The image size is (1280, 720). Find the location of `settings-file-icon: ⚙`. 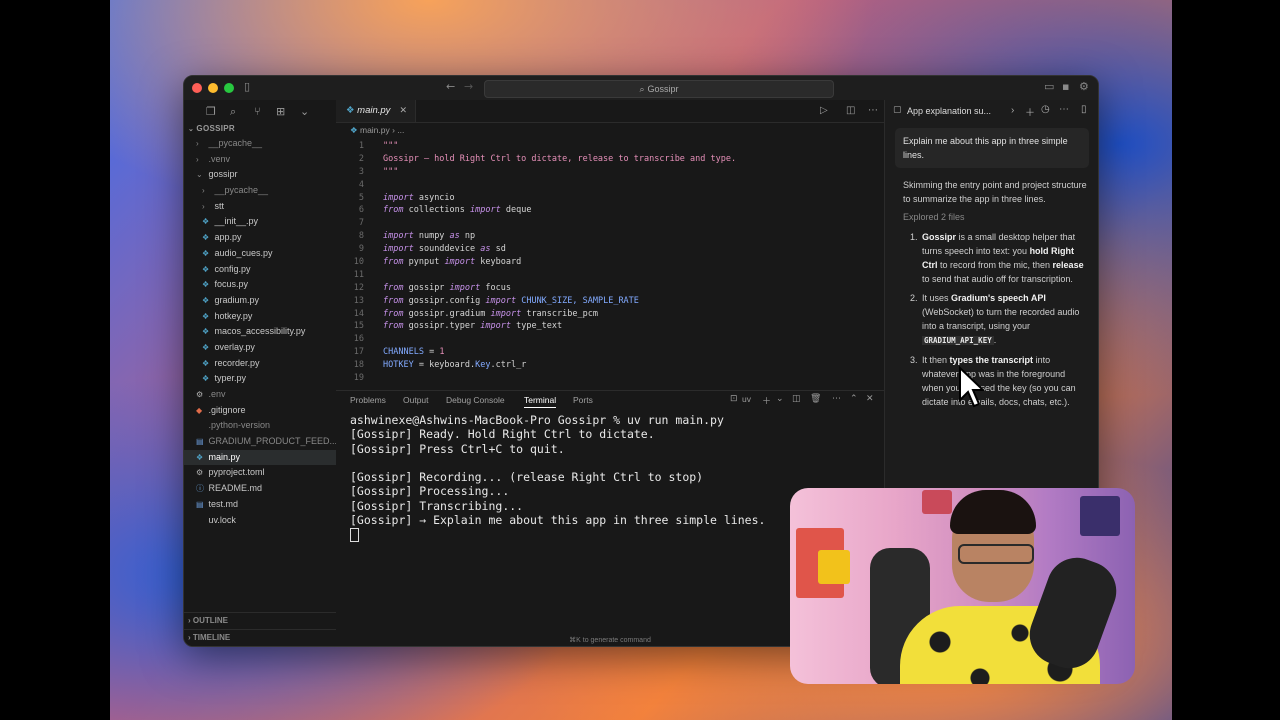

settings-file-icon: ⚙ is located at coordinates (200, 473).